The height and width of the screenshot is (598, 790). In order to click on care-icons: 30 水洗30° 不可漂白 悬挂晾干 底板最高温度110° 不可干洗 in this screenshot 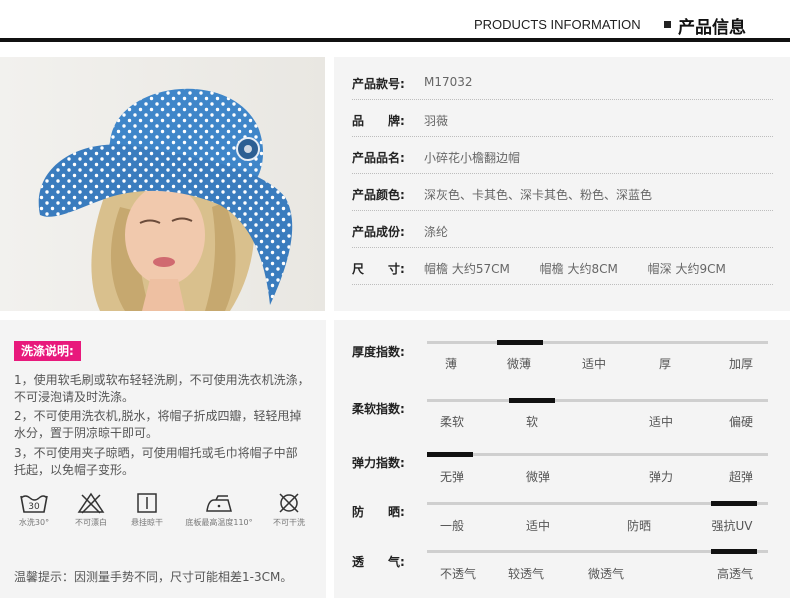, I will do `click(164, 515)`.